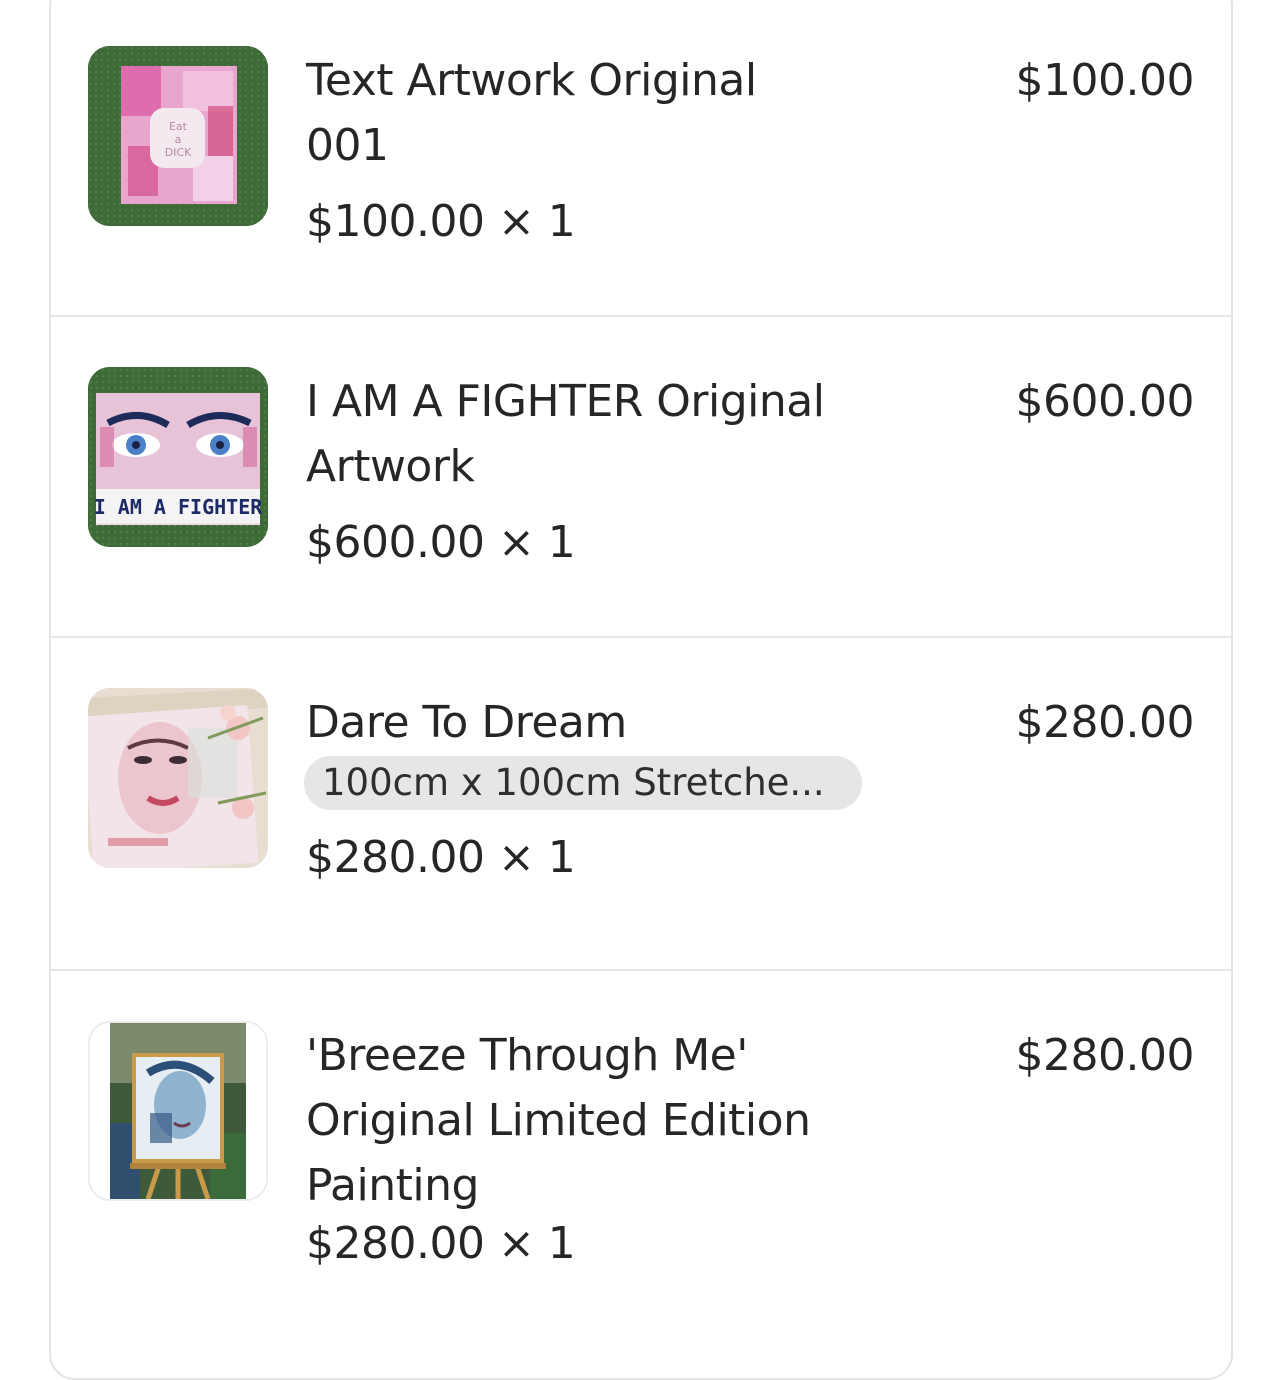  I want to click on artwork-text: Eat, so click(178, 126).